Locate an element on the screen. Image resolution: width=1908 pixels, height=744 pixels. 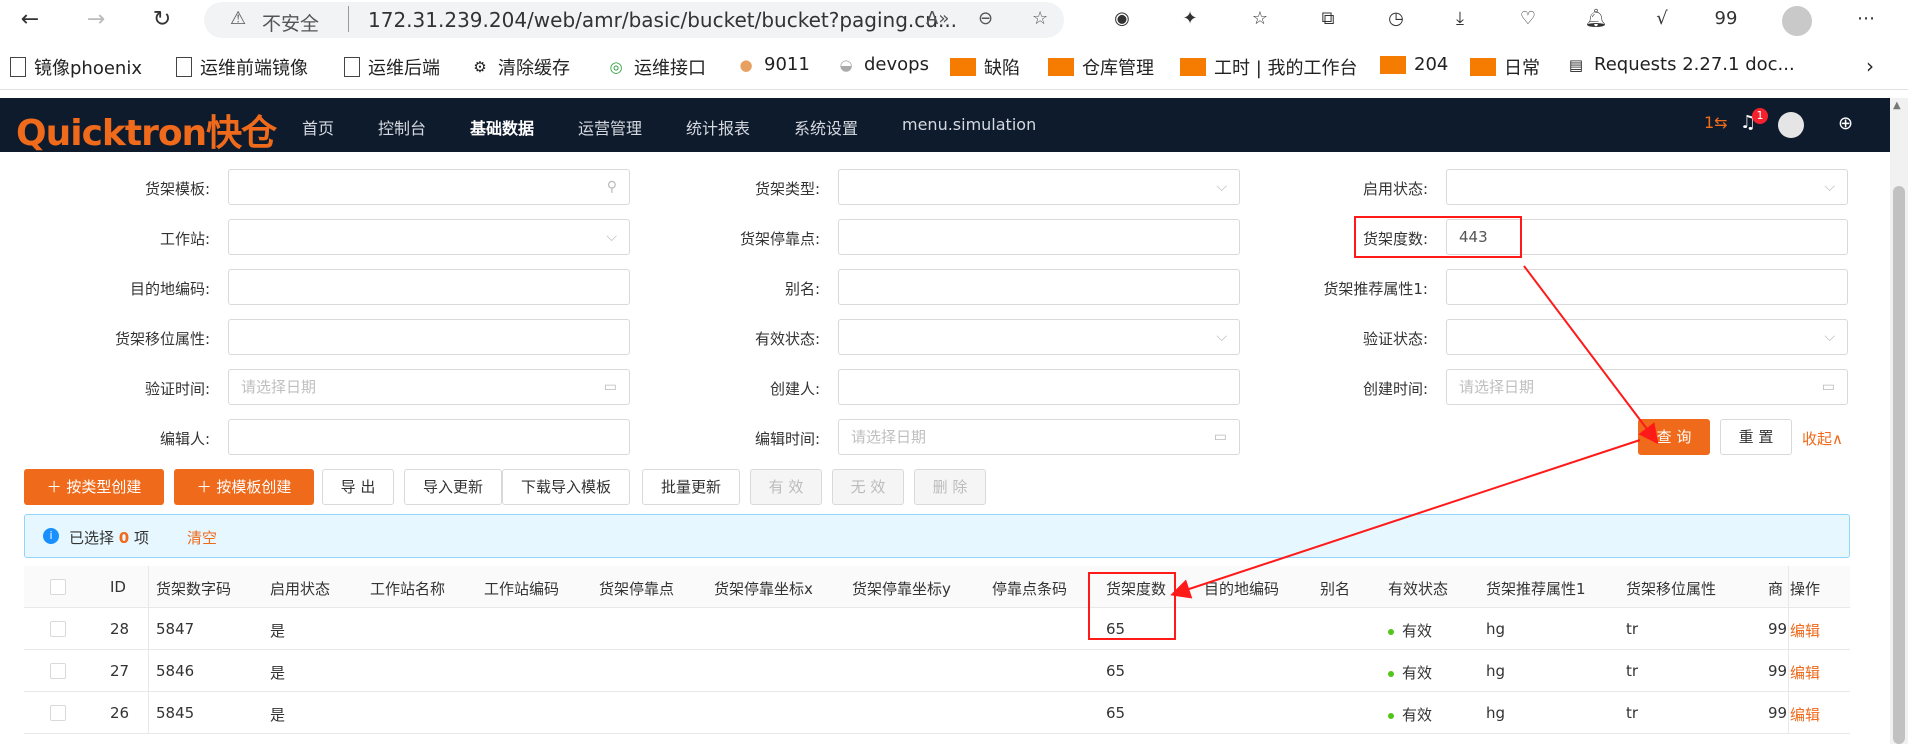
arrow-to-degree-column is located at coordinates (1405, 519).